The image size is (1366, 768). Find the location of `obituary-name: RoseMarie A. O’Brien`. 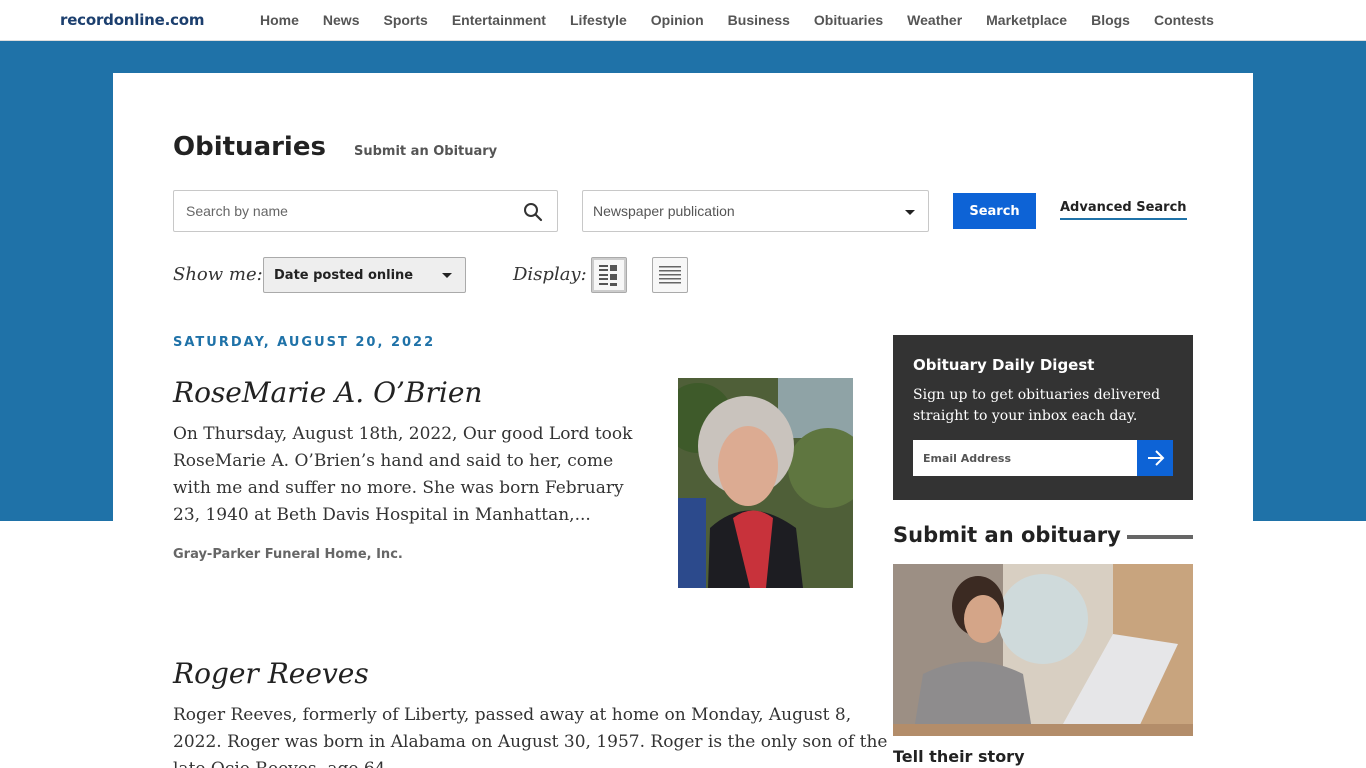

obituary-name: RoseMarie A. O’Brien is located at coordinates (327, 392).